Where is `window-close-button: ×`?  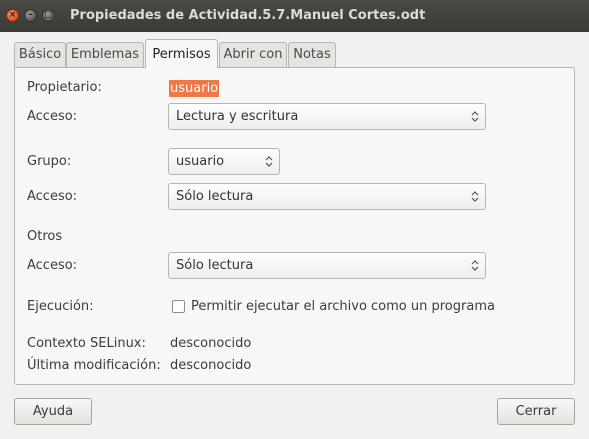 window-close-button: × is located at coordinates (12, 15).